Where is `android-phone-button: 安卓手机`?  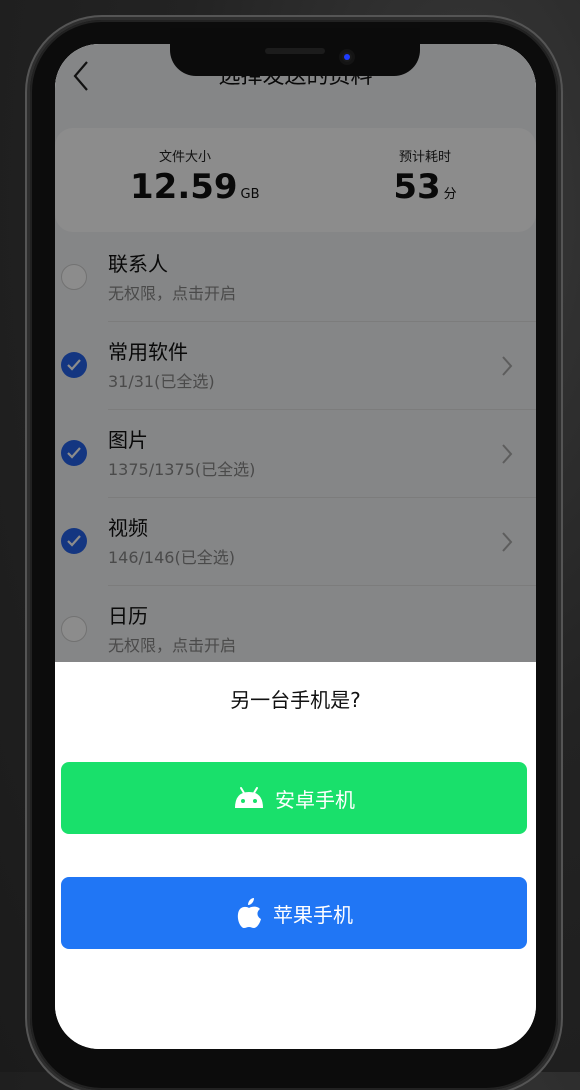 android-phone-button: 安卓手机 is located at coordinates (294, 798).